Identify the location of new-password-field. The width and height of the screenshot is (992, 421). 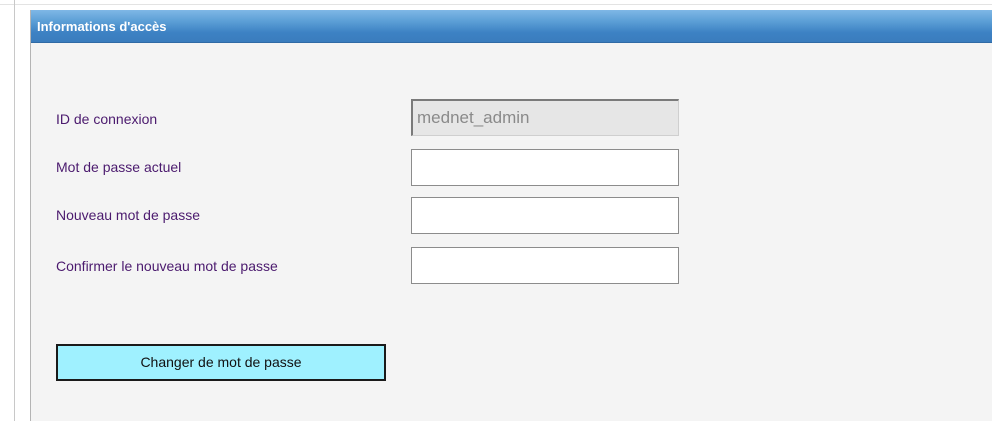
(545, 215).